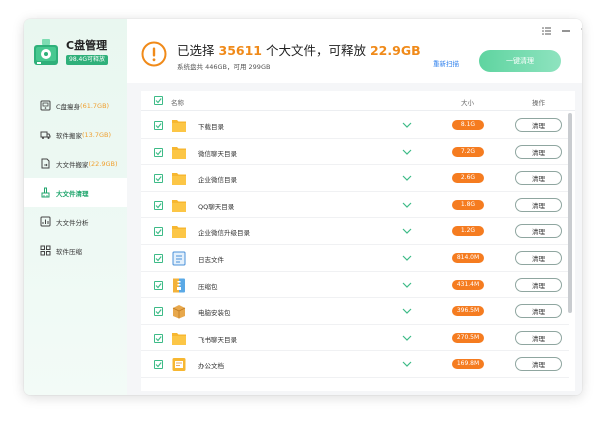 The image size is (606, 424). Describe the element at coordinates (355, 338) in the screenshot. I see `table-row: 飞书聊天目录 270.5M 清理` at that location.